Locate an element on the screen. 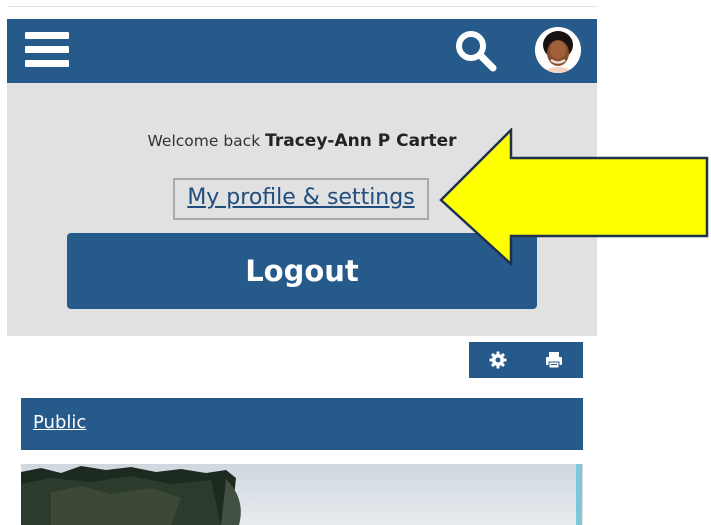 This screenshot has height=525, width=711. trees-photo is located at coordinates (131, 495).